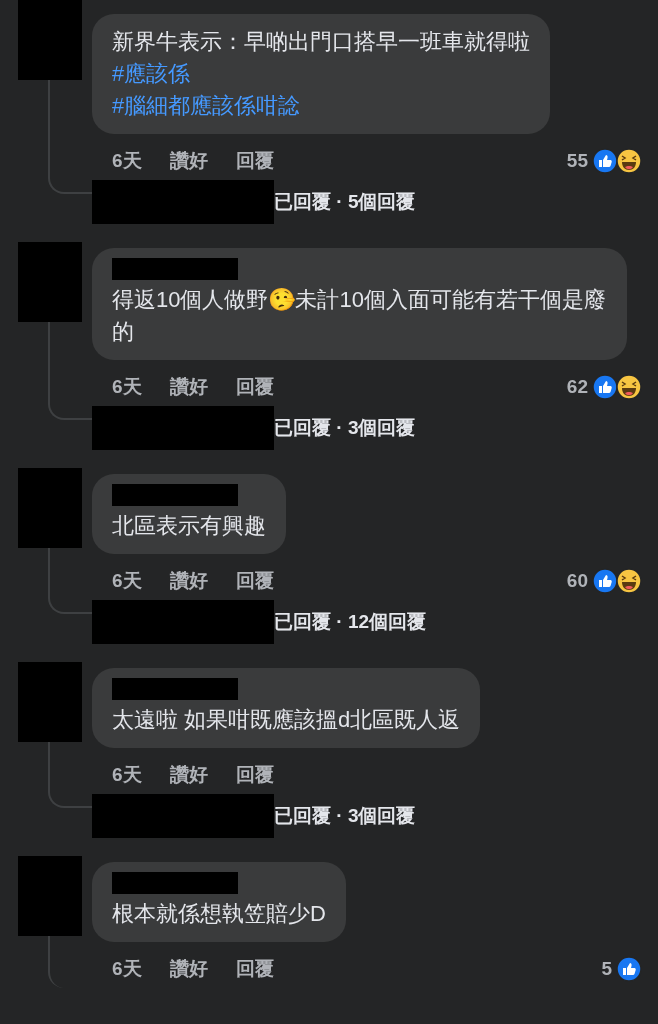  Describe the element at coordinates (606, 968) in the screenshot. I see `reaction-count: 5` at that location.